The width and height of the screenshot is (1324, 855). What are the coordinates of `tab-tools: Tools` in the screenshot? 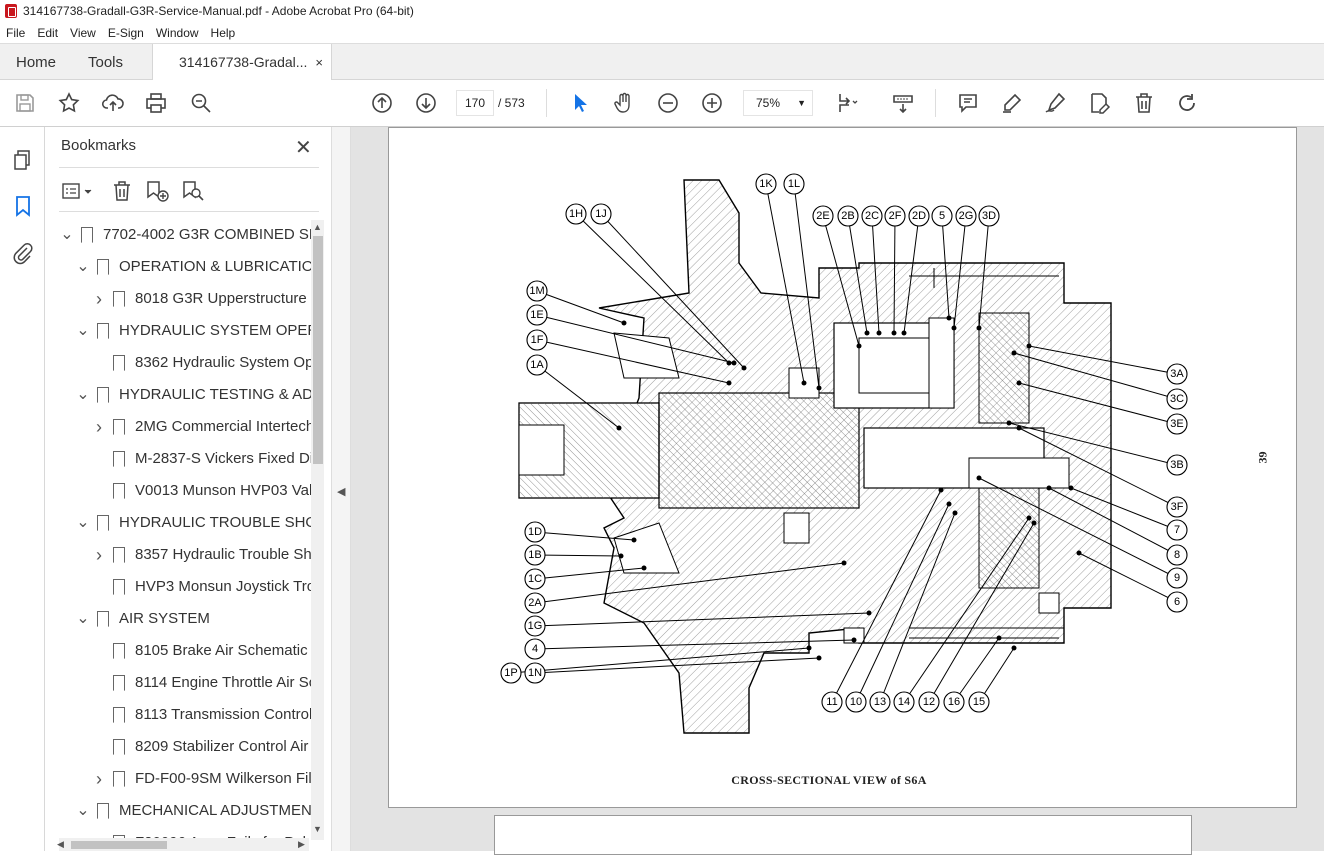 It's located at (105, 62).